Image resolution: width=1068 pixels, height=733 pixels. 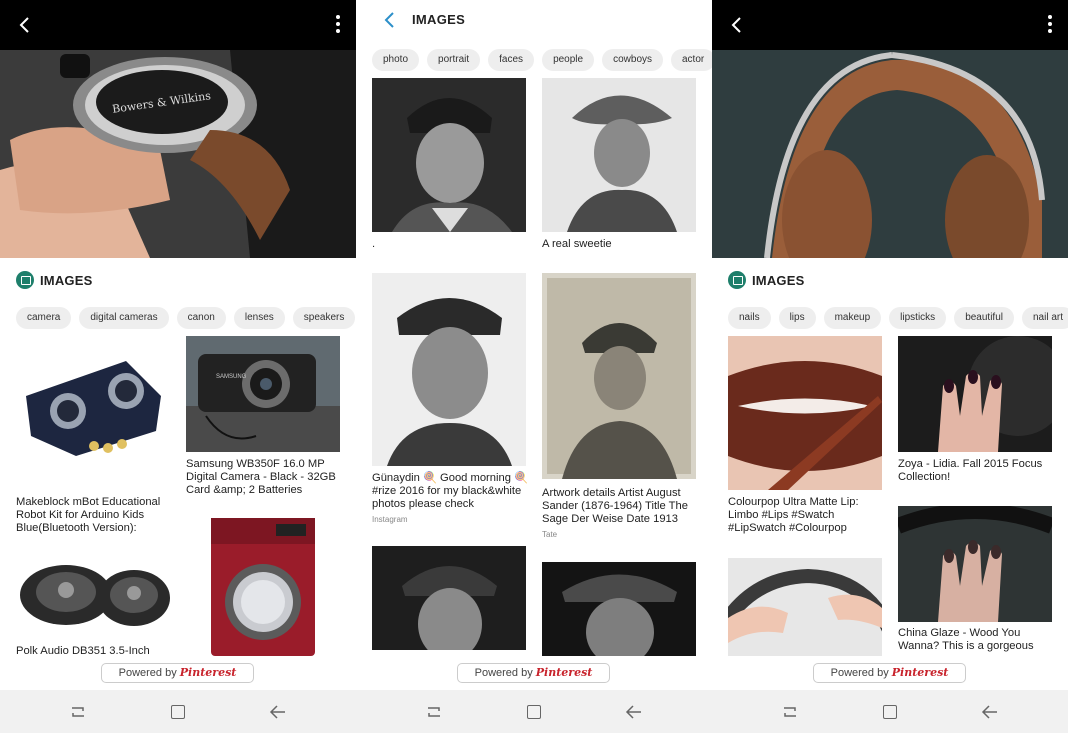 What do you see at coordinates (93, 596) in the screenshot?
I see `card-image-speakers` at bounding box center [93, 596].